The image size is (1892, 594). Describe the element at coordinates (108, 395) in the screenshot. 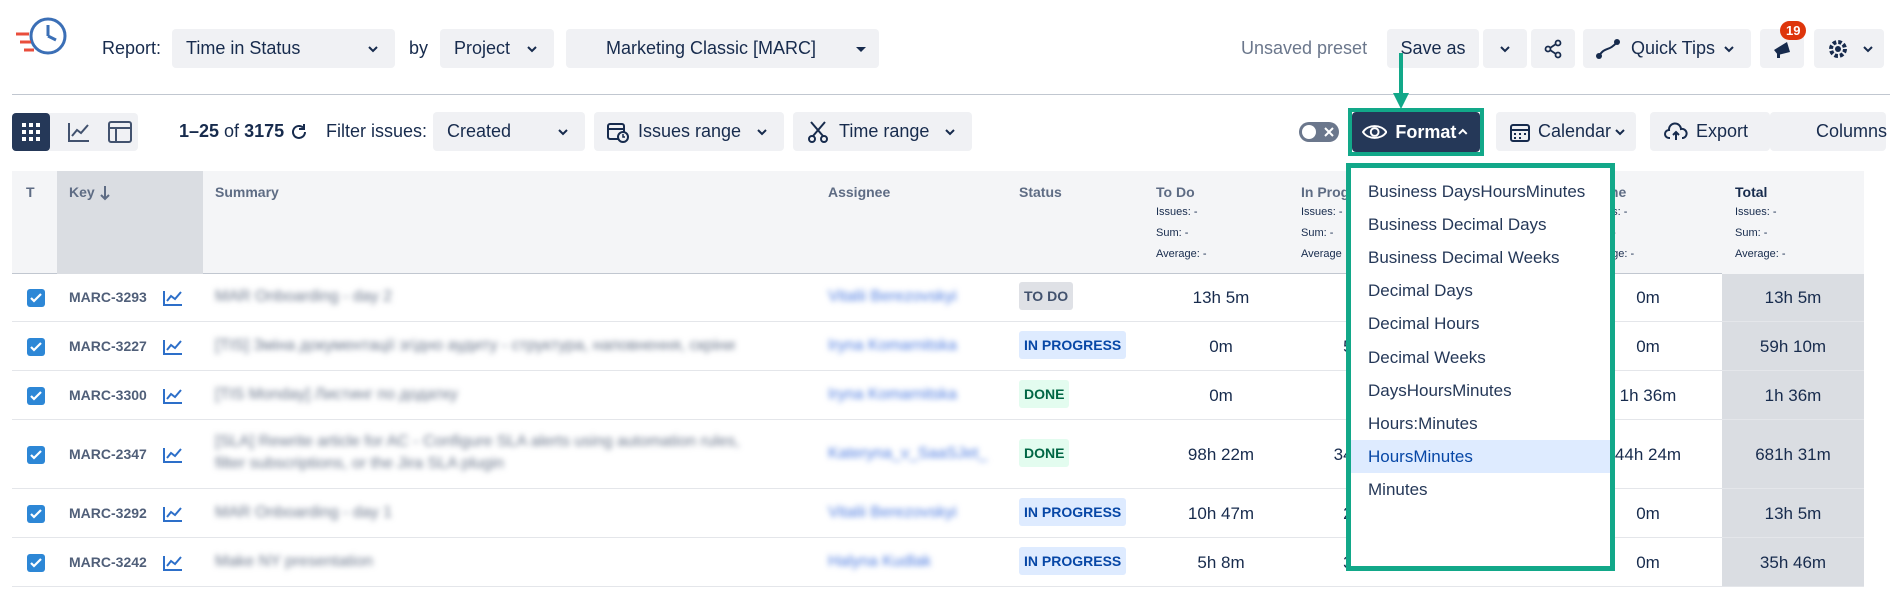

I see `issue-key: MARC-3300` at that location.